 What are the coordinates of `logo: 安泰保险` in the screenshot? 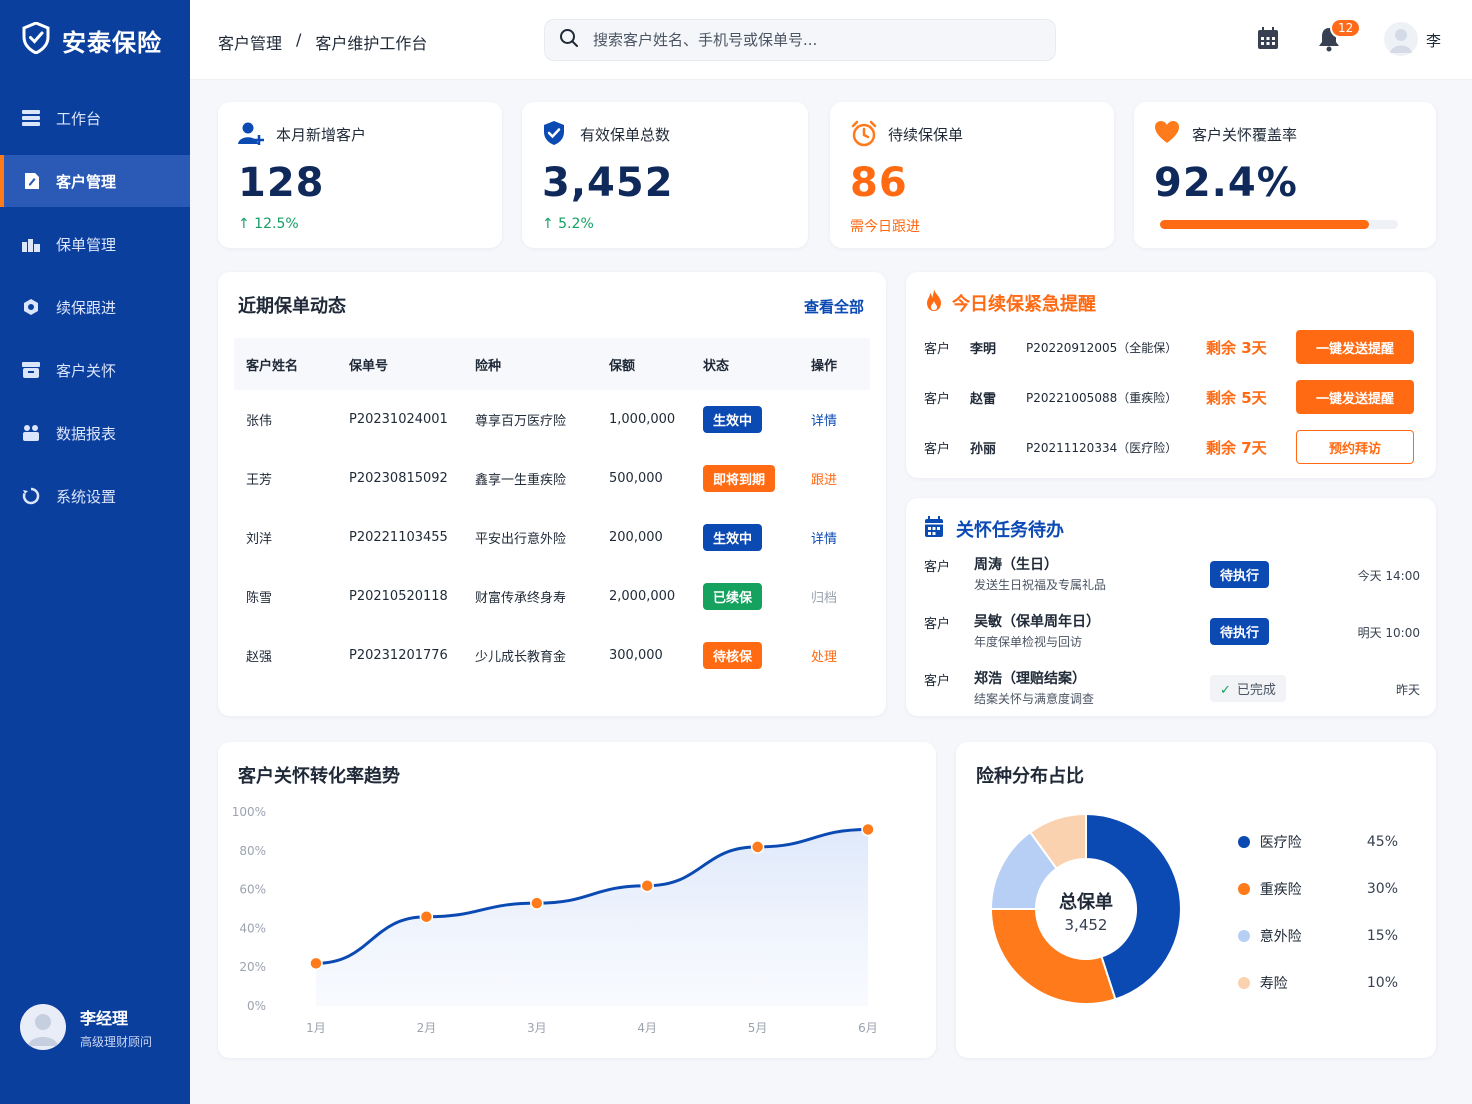 It's located at (95, 40).